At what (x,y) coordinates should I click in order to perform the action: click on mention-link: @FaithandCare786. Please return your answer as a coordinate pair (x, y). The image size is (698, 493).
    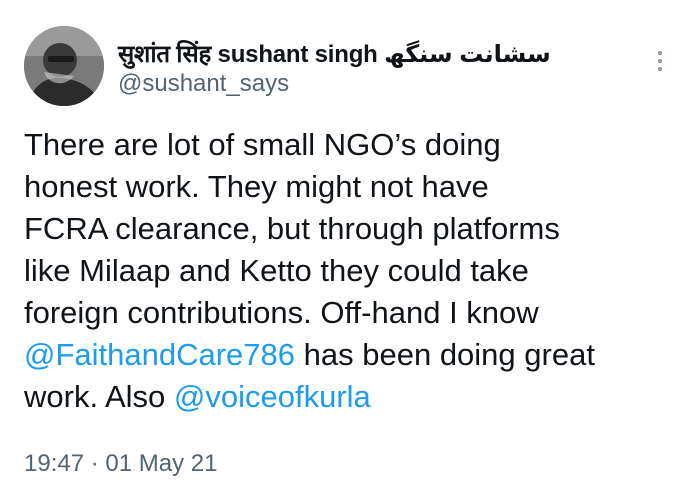
    Looking at the image, I should click on (159, 354).